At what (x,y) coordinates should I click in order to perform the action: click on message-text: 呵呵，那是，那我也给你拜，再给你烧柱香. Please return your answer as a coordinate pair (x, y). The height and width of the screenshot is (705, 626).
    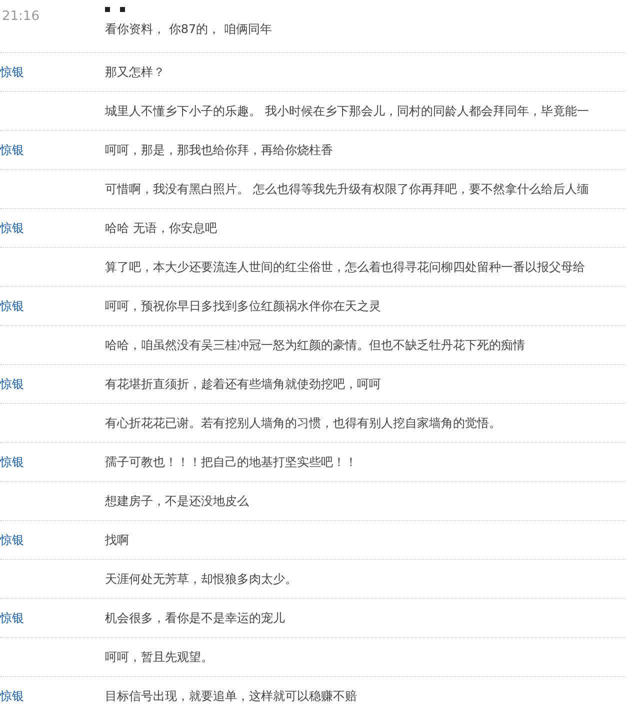
    Looking at the image, I should click on (219, 150).